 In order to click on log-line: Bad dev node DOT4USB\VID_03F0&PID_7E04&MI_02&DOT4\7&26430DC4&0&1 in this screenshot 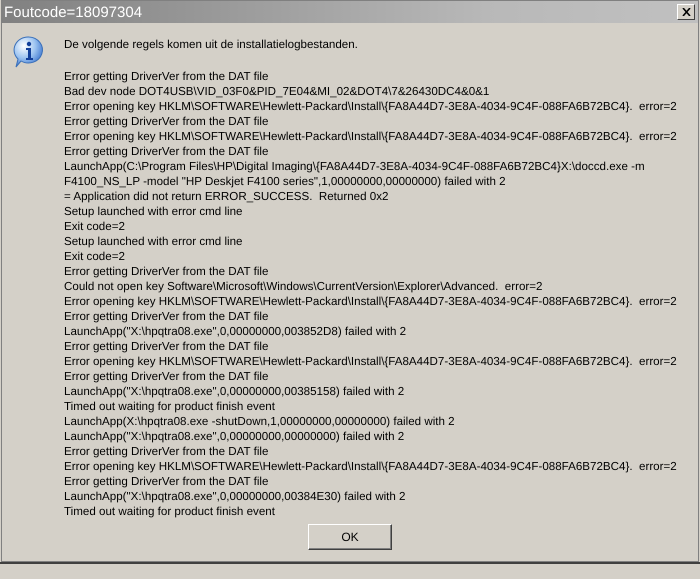, I will do `click(277, 91)`.